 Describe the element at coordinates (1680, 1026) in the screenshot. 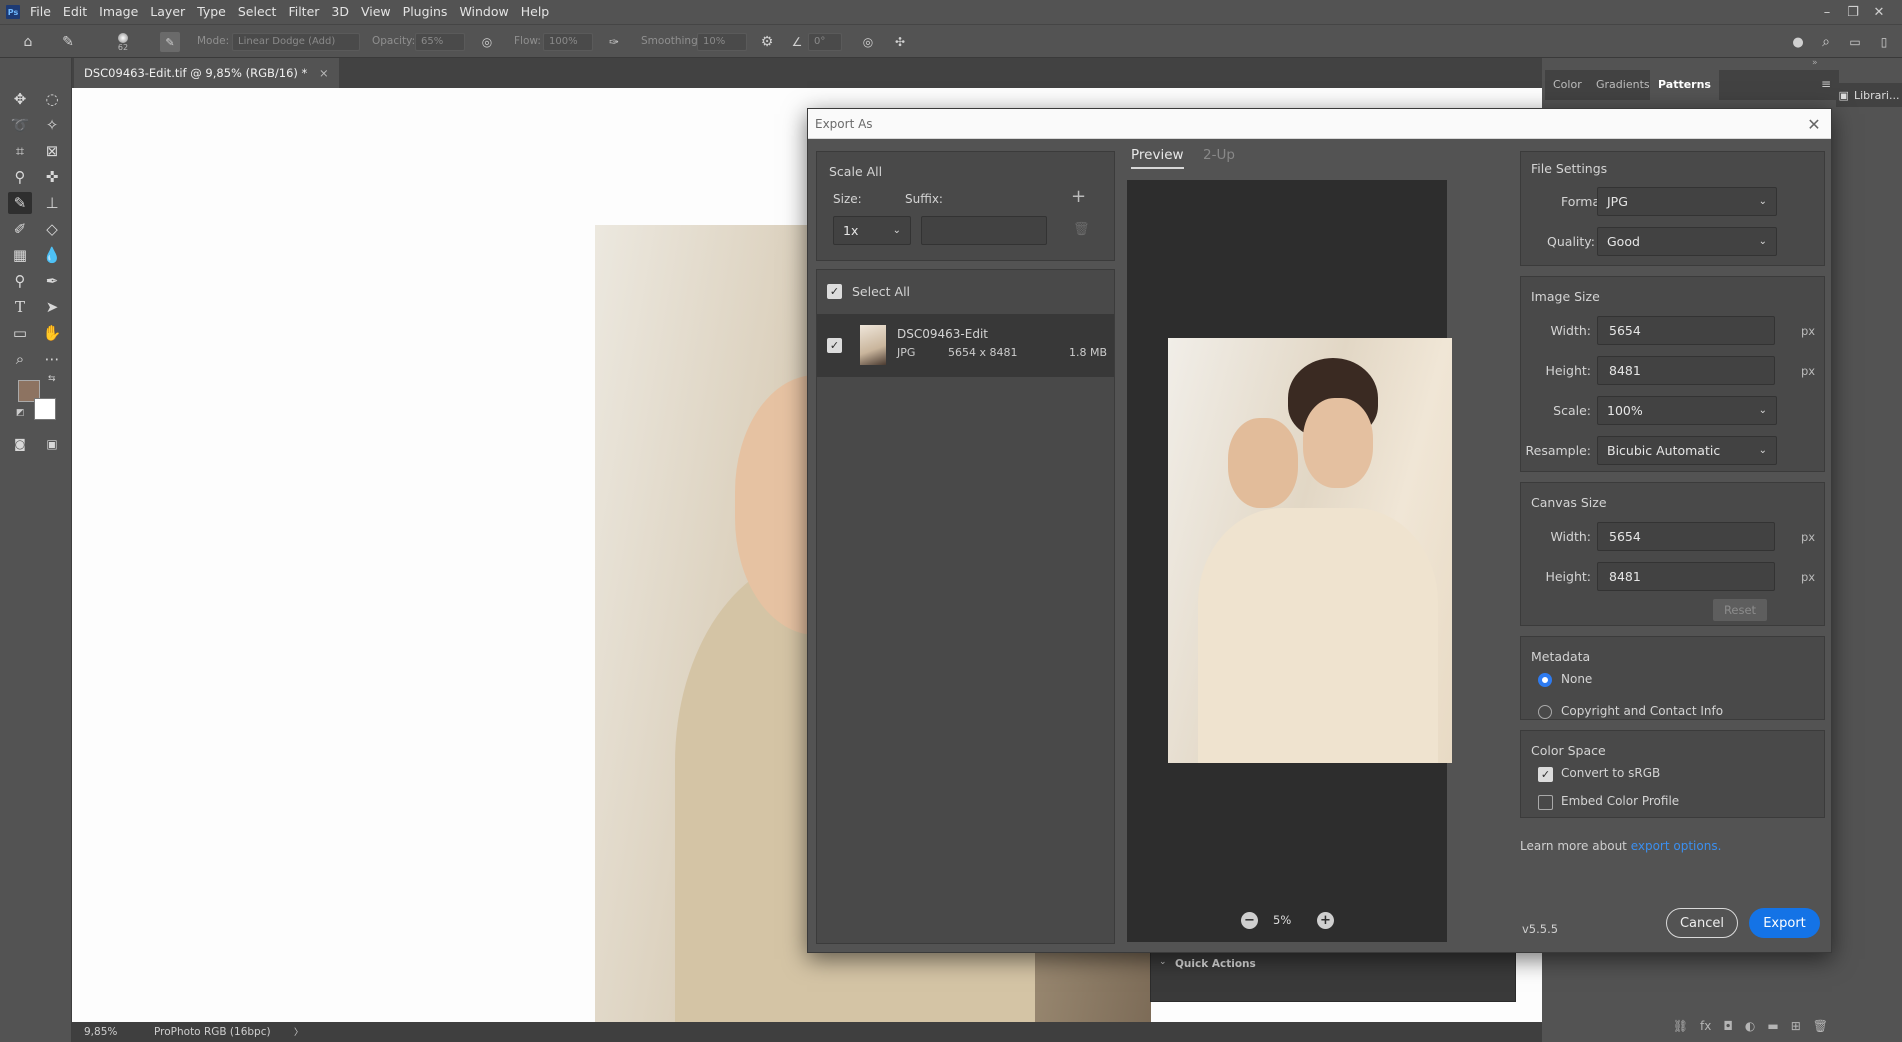

I see `link-layers-icon: ⛓` at that location.